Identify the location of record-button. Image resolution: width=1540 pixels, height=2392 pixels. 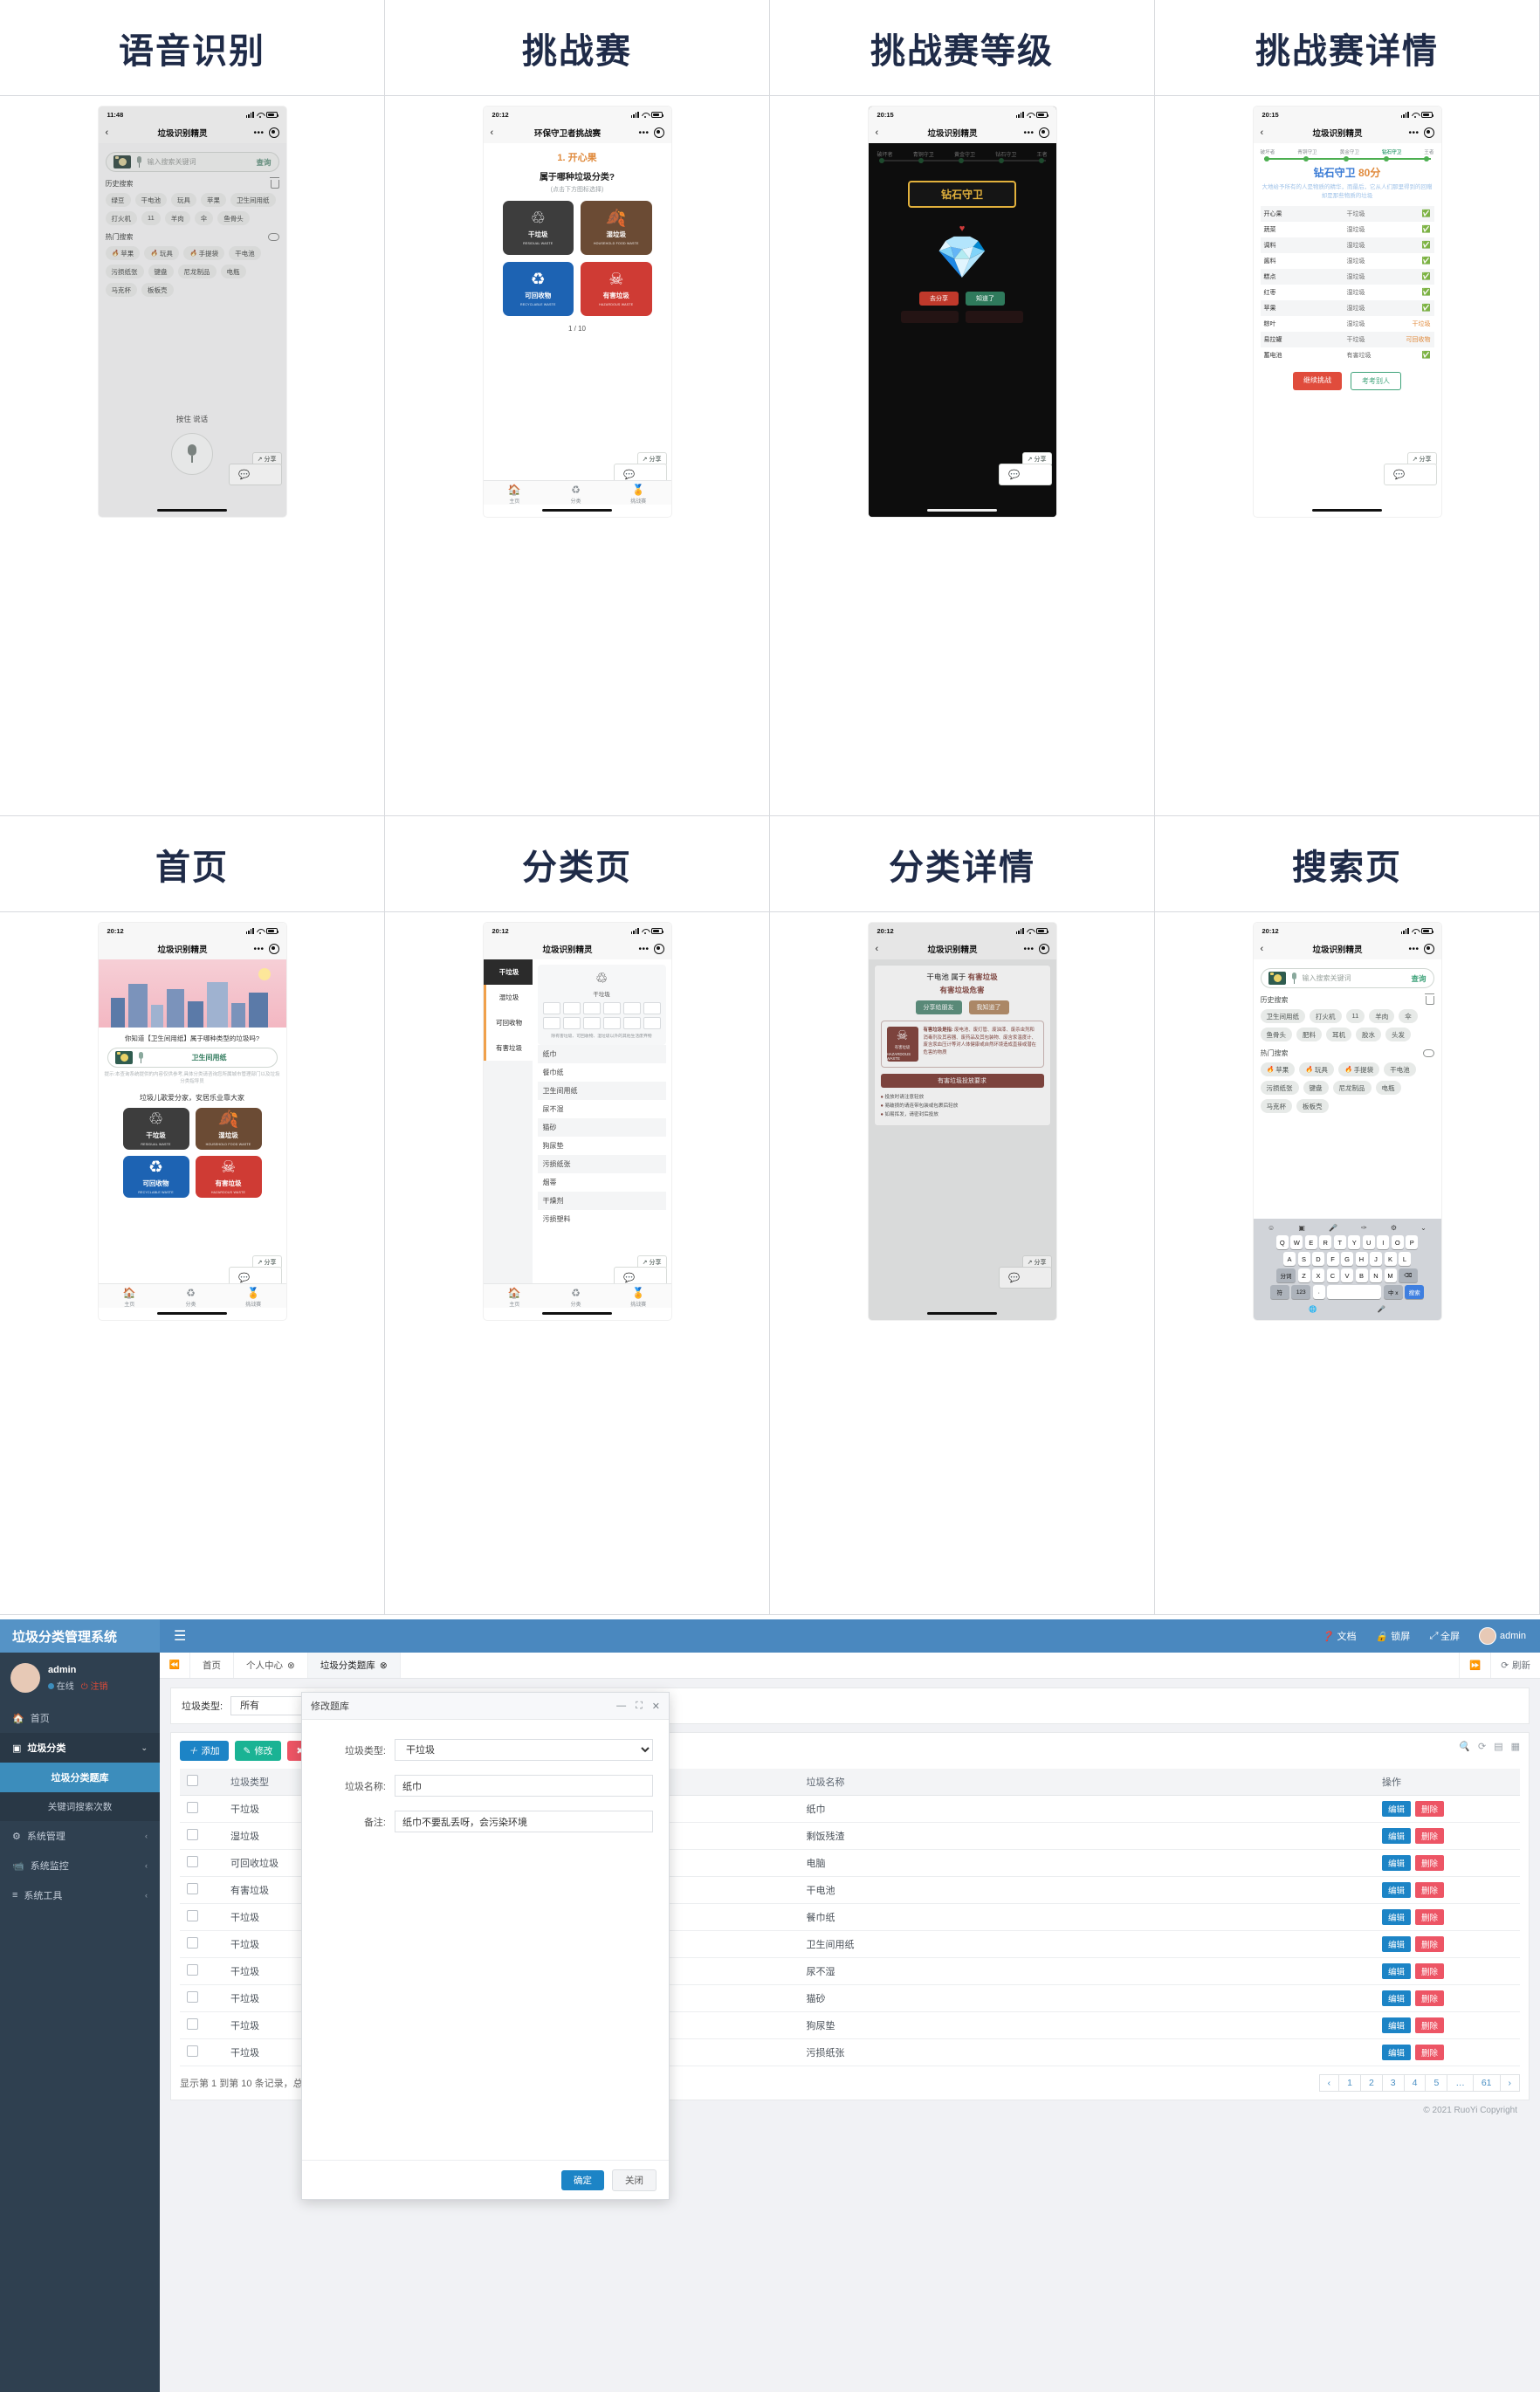
(192, 454).